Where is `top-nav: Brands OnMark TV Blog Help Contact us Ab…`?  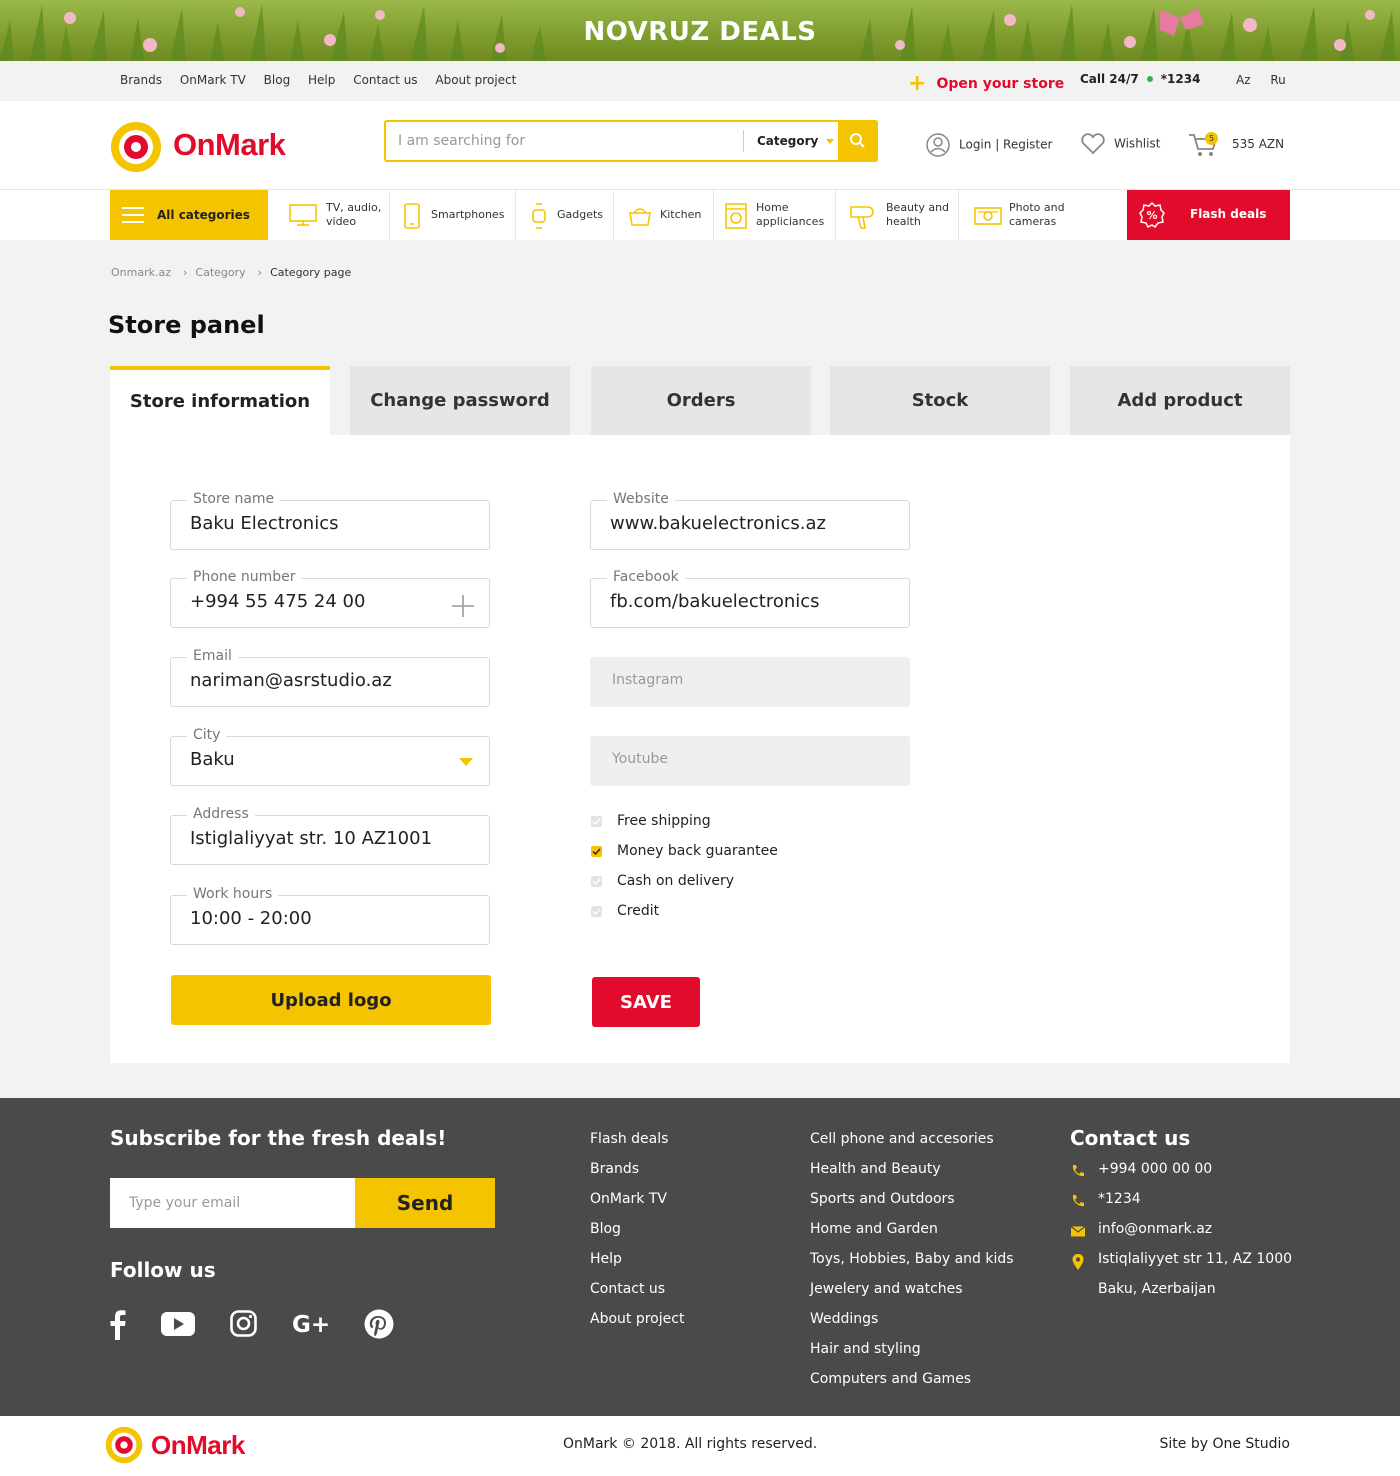 top-nav: Brands OnMark TV Blog Help Contact us Ab… is located at coordinates (325, 80).